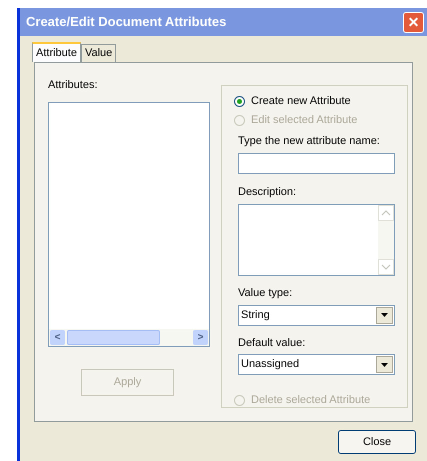 Image resolution: width=427 pixels, height=461 pixels. I want to click on name-label: Type the new attribute name:, so click(309, 141).